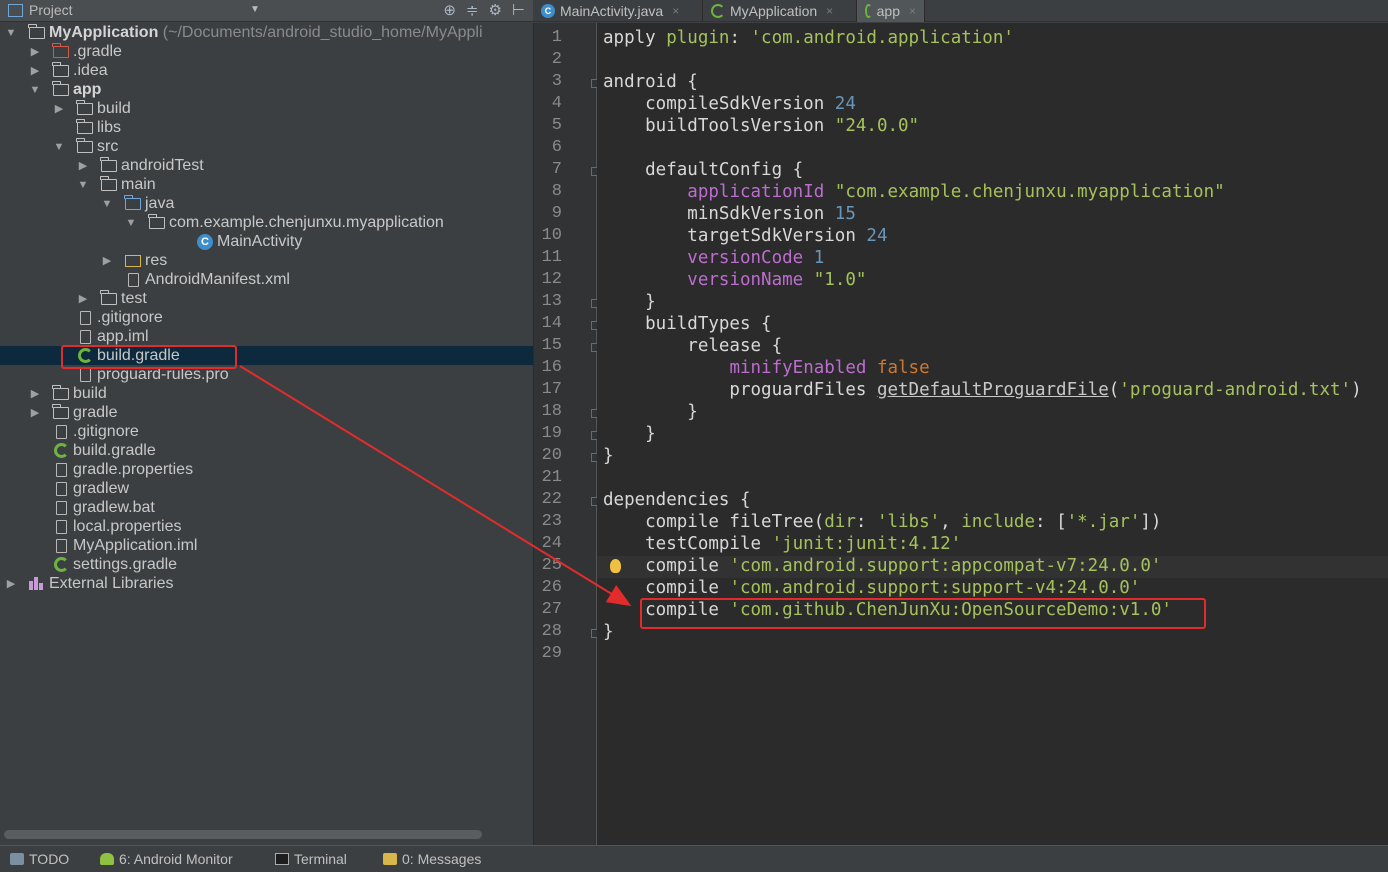  I want to click on tree-item: ▼ app, so click(266, 89).